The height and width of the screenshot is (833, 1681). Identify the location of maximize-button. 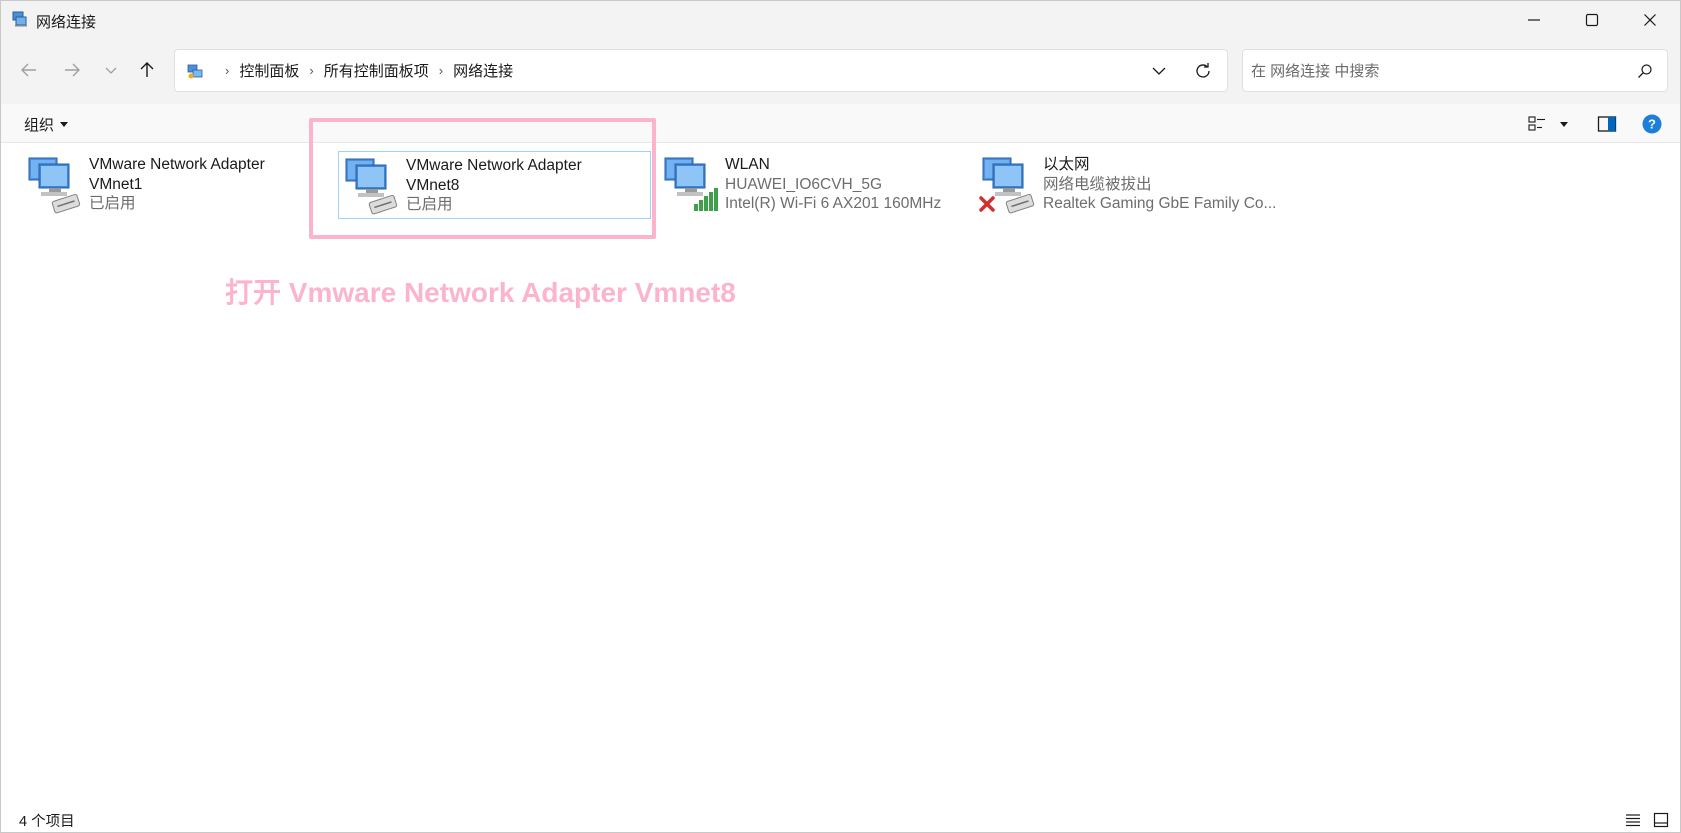
(1592, 20).